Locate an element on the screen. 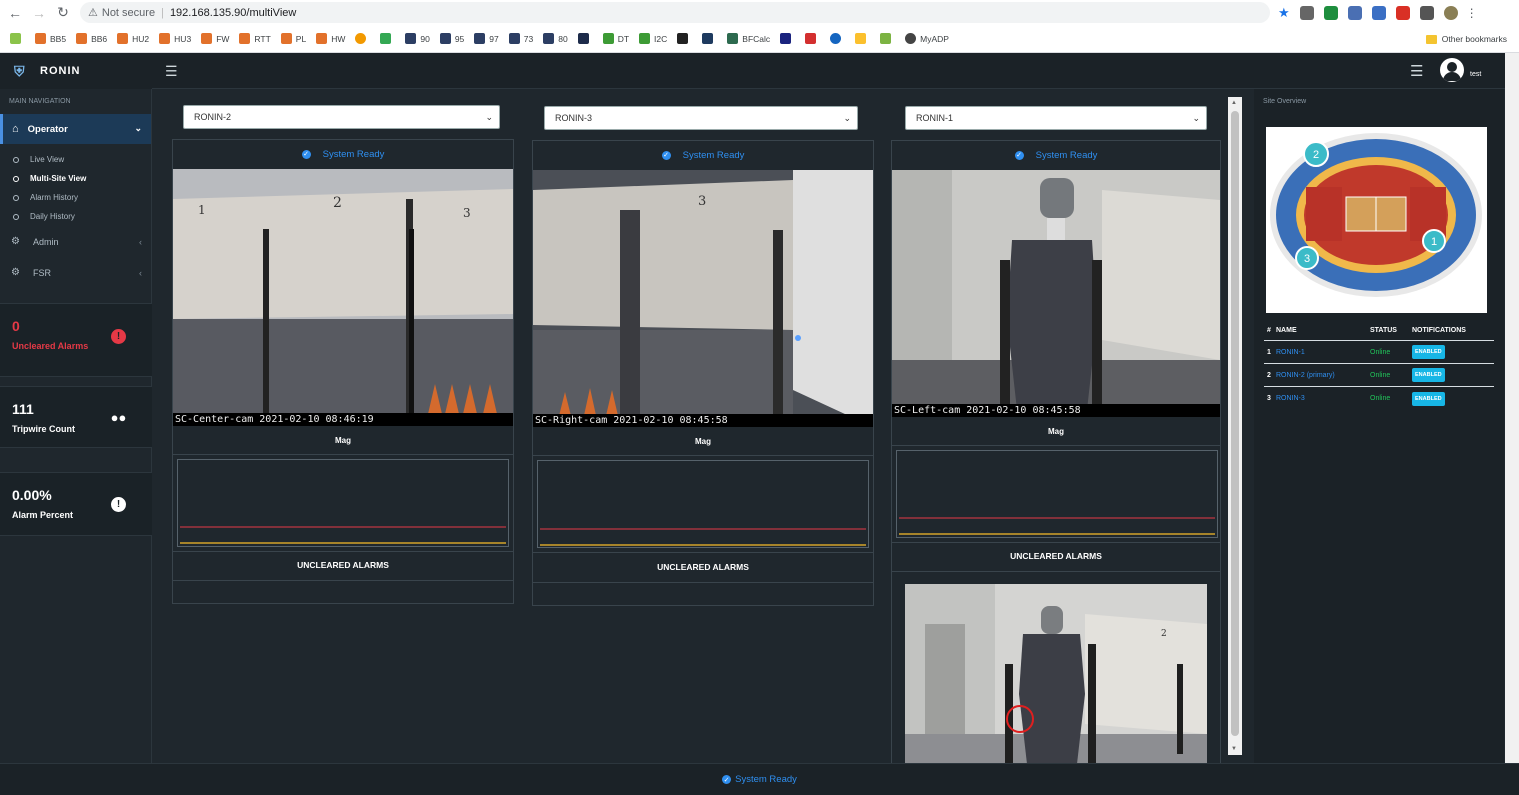 This screenshot has width=1519, height=795. bookmark-leaf is located at coordinates (887, 38).